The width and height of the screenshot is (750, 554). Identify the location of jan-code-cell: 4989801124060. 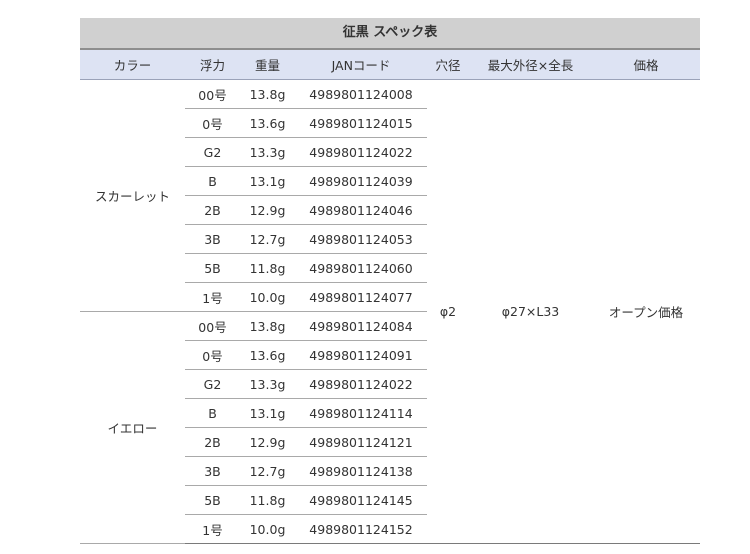
(361, 268).